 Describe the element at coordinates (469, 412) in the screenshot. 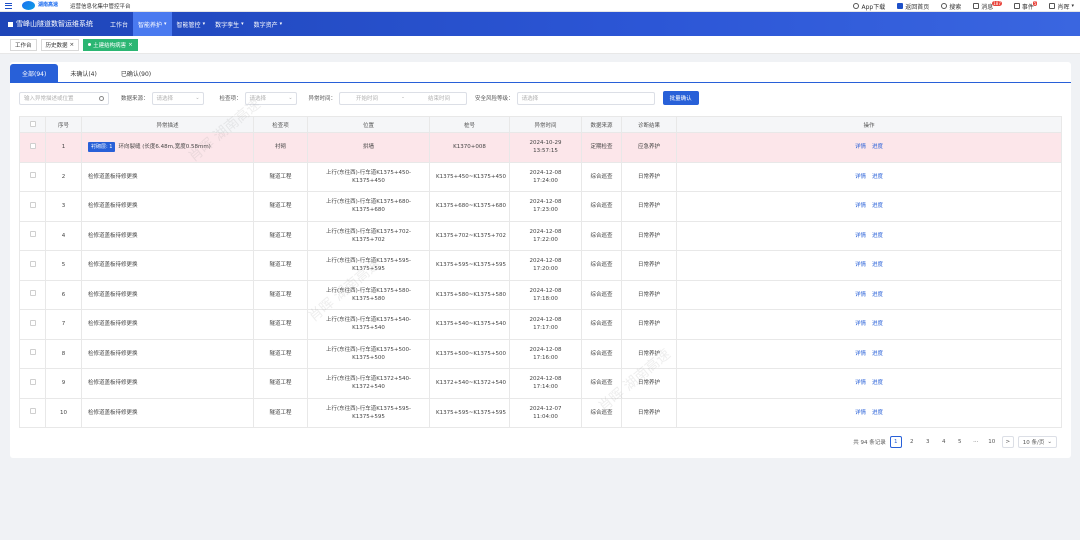

I see `cell-stake: K1375+595~K1375+595` at that location.